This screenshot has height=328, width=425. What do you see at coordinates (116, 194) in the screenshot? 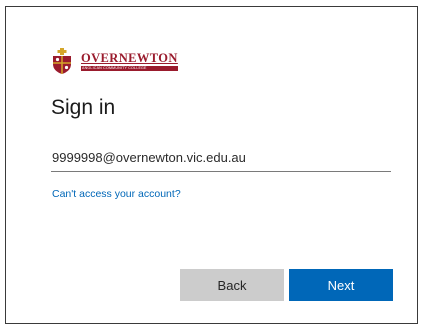
I see `cant-access-account-link: Can't access your account?` at bounding box center [116, 194].